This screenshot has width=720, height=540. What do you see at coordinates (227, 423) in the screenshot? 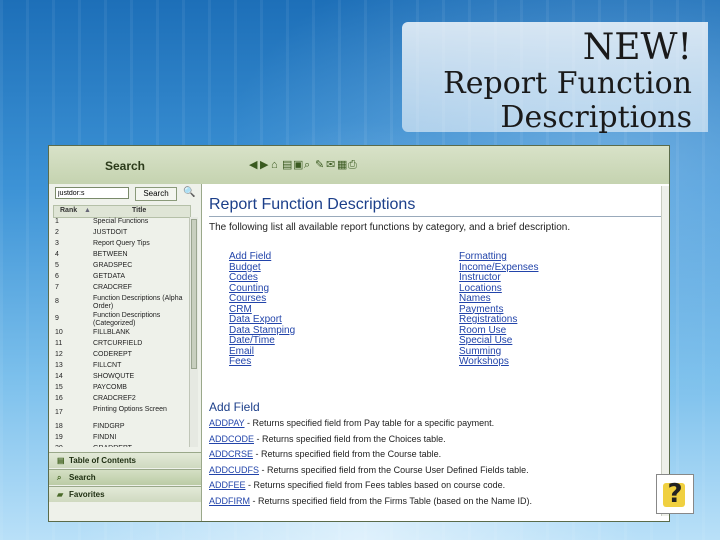
I see `function-name-link: ADDPAY` at bounding box center [227, 423].